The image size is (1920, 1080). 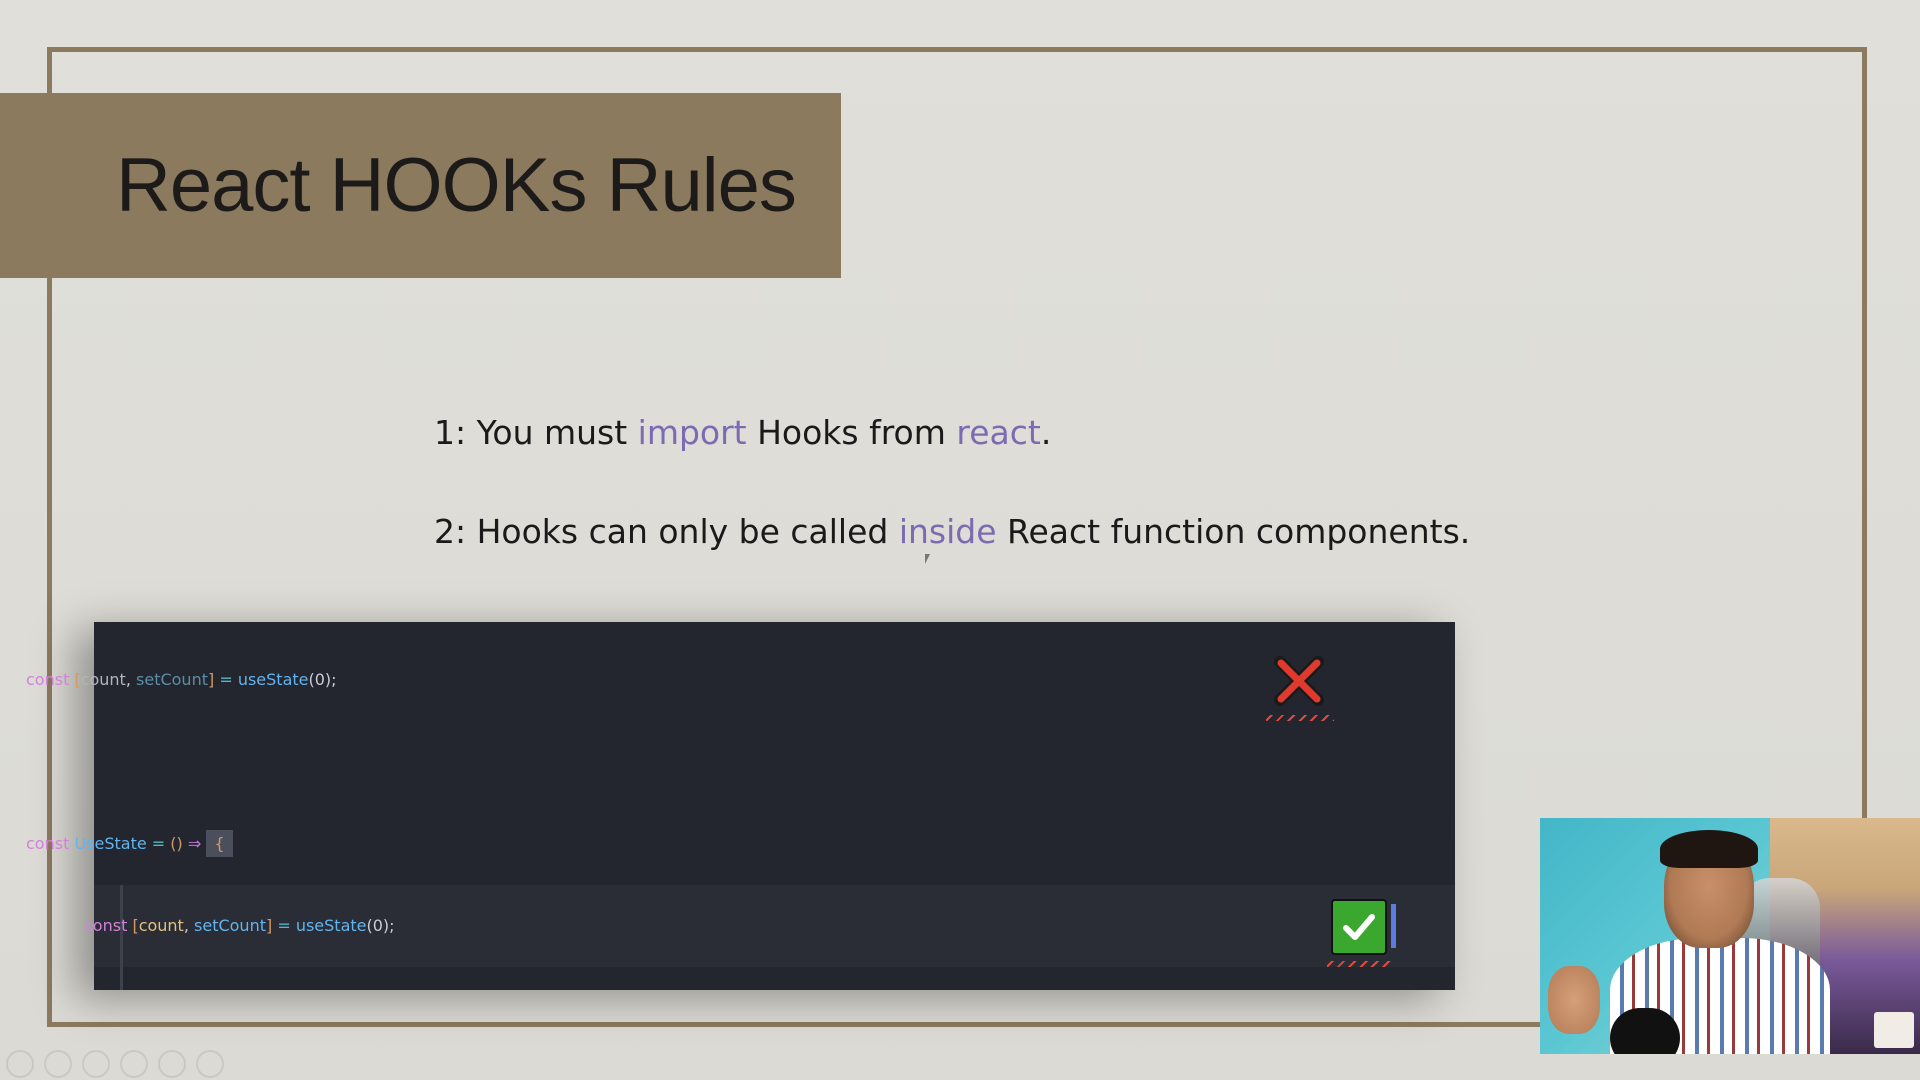 What do you see at coordinates (1299, 681) in the screenshot?
I see `x-mark-icon` at bounding box center [1299, 681].